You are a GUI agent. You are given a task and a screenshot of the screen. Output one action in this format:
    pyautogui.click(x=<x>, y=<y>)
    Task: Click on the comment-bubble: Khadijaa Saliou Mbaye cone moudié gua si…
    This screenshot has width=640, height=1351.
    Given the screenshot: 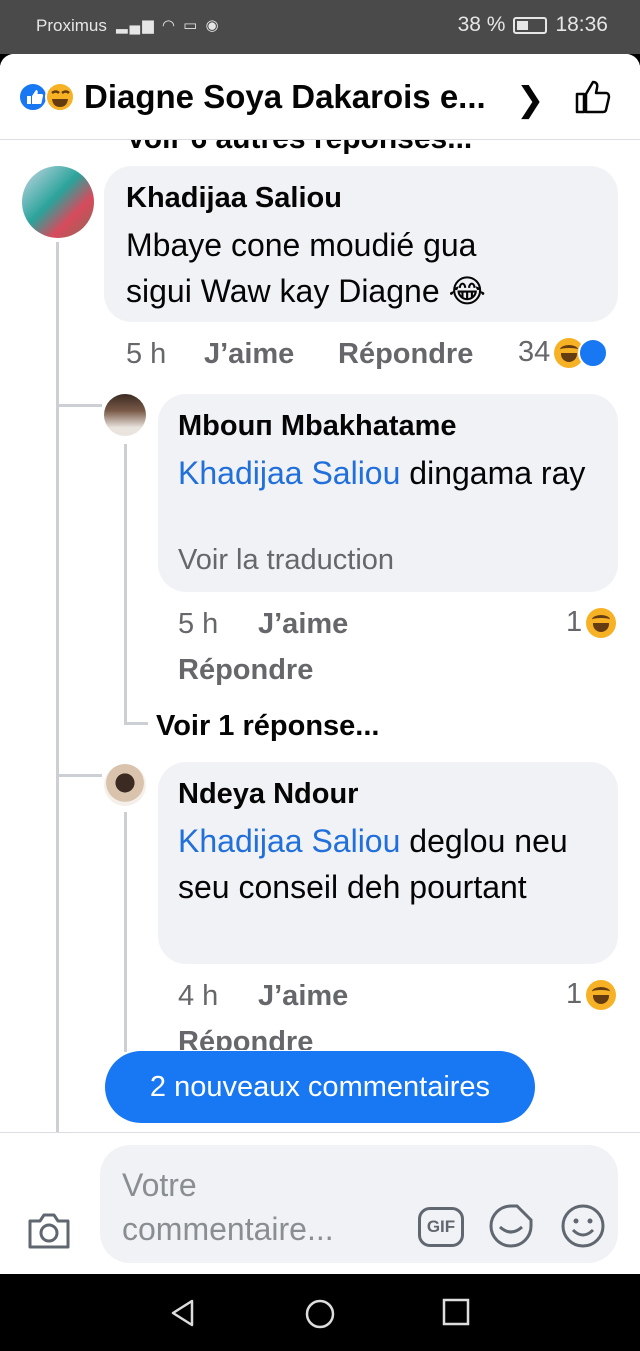 What is the action you would take?
    pyautogui.click(x=361, y=244)
    